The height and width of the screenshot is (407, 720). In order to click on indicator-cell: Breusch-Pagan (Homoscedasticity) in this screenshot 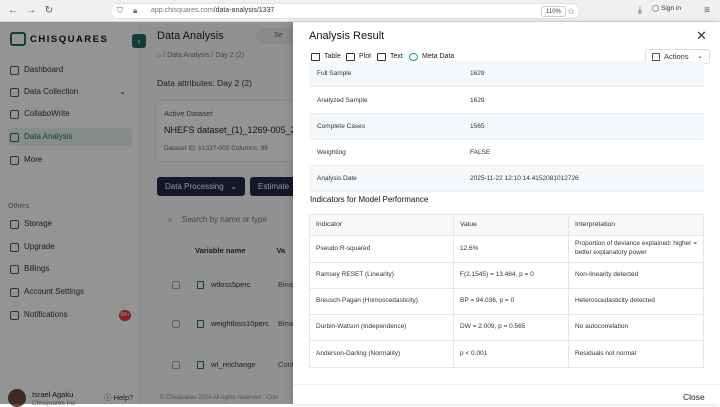, I will do `click(382, 301)`.